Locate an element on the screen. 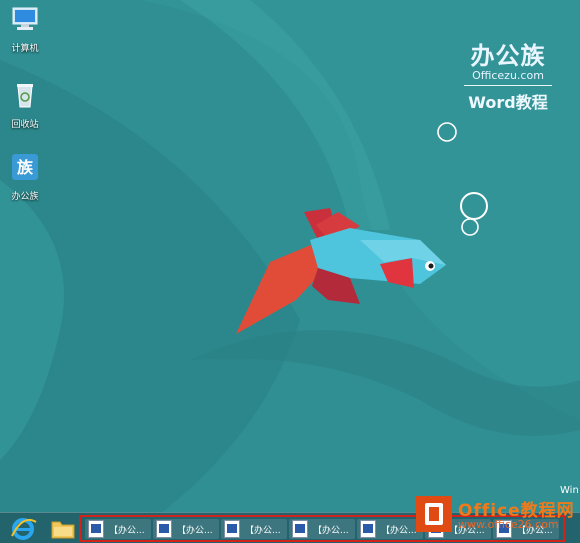  desktop-icon-computer: 计算机 is located at coordinates (25, 29).